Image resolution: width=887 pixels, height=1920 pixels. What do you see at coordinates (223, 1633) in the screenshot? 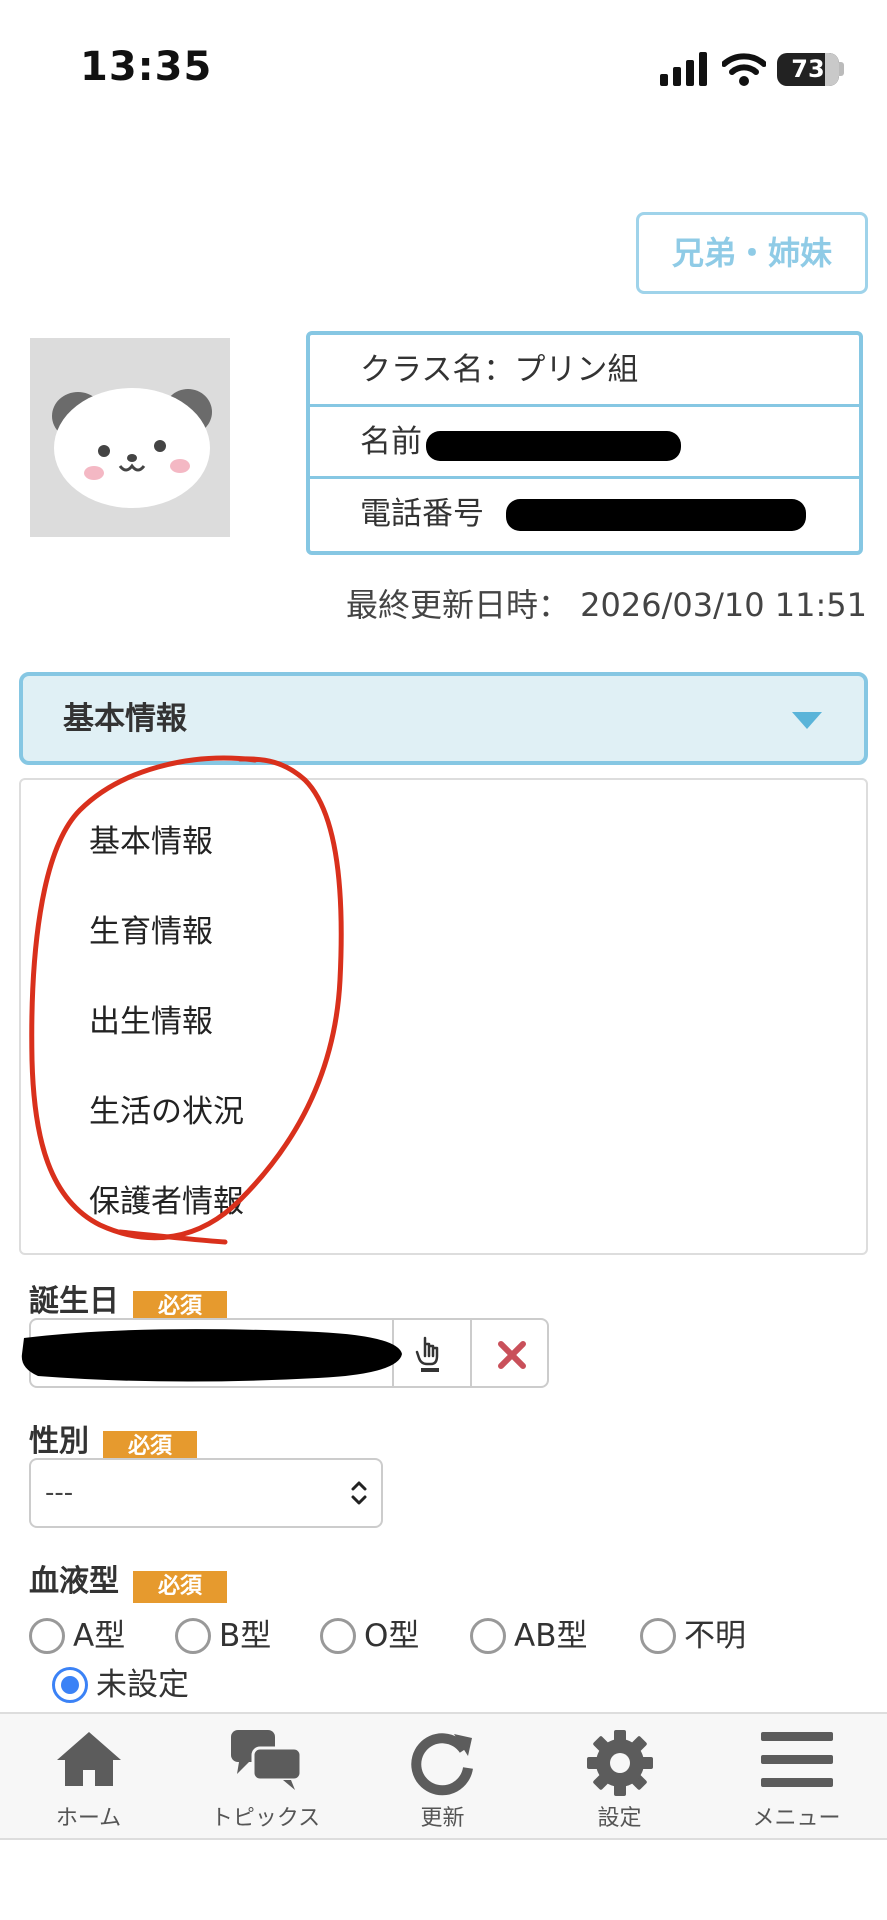
I see `blood-type-radio-b: B型` at bounding box center [223, 1633].